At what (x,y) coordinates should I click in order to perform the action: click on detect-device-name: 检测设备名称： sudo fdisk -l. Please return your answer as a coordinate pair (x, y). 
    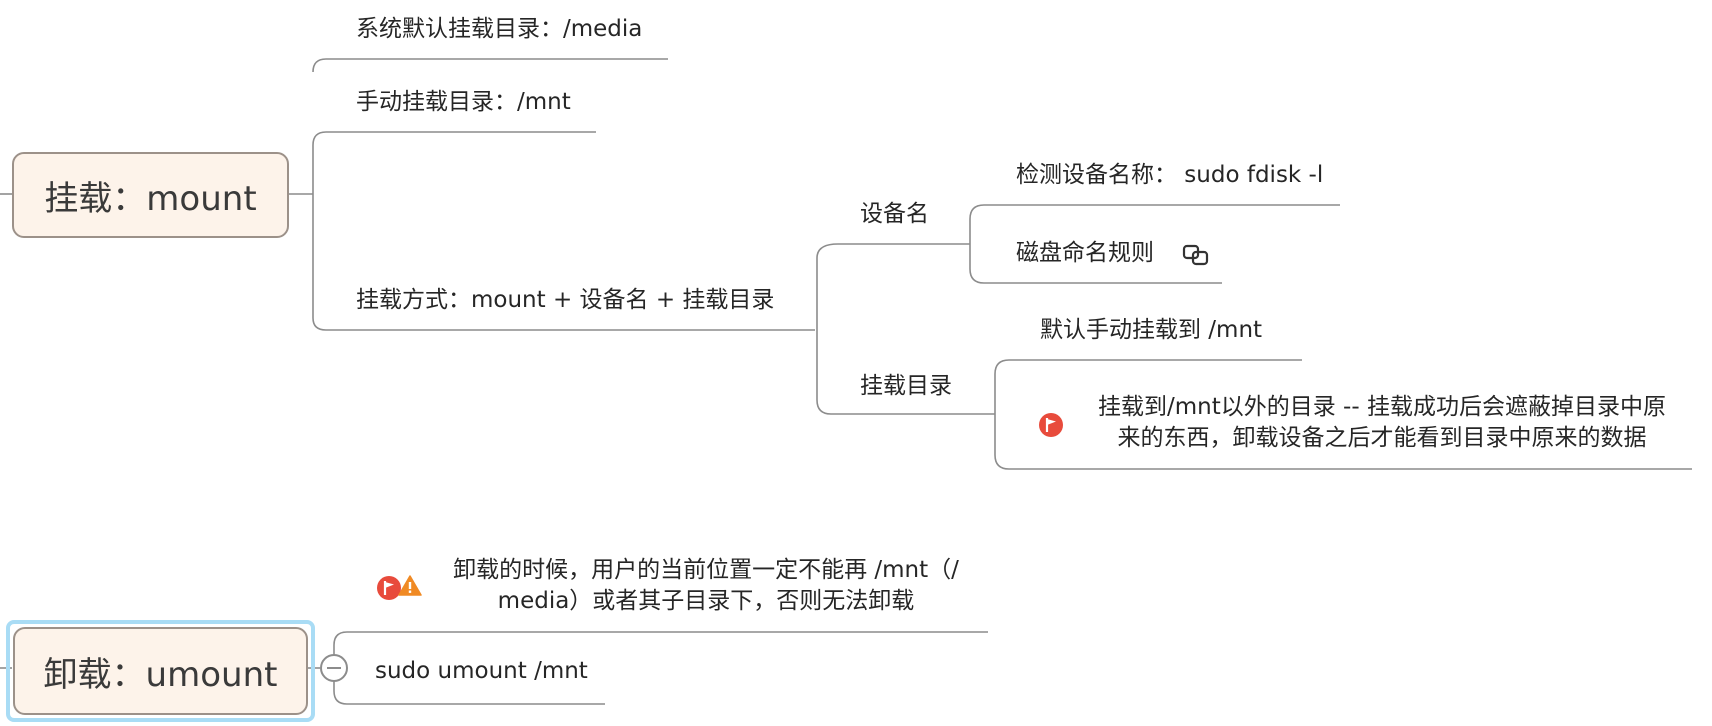
    Looking at the image, I should click on (1169, 175).